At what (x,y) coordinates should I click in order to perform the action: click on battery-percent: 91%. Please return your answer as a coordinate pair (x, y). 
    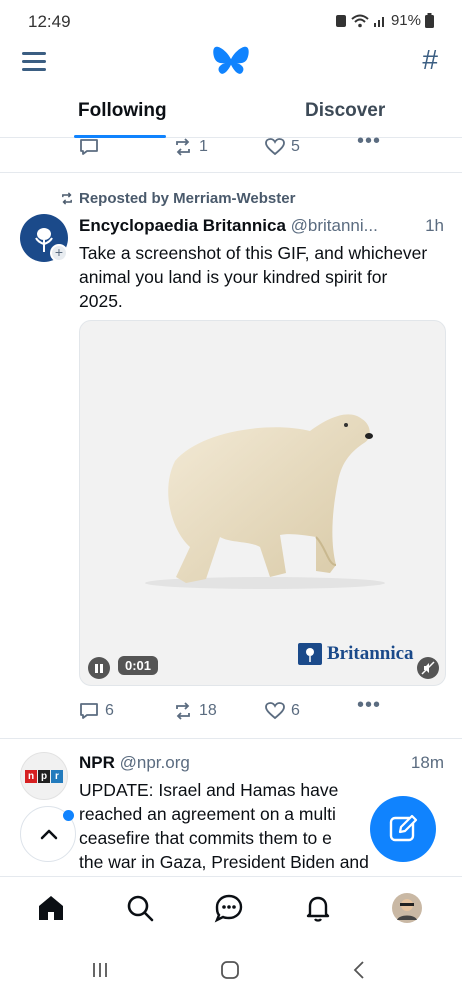
    Looking at the image, I should click on (405, 20).